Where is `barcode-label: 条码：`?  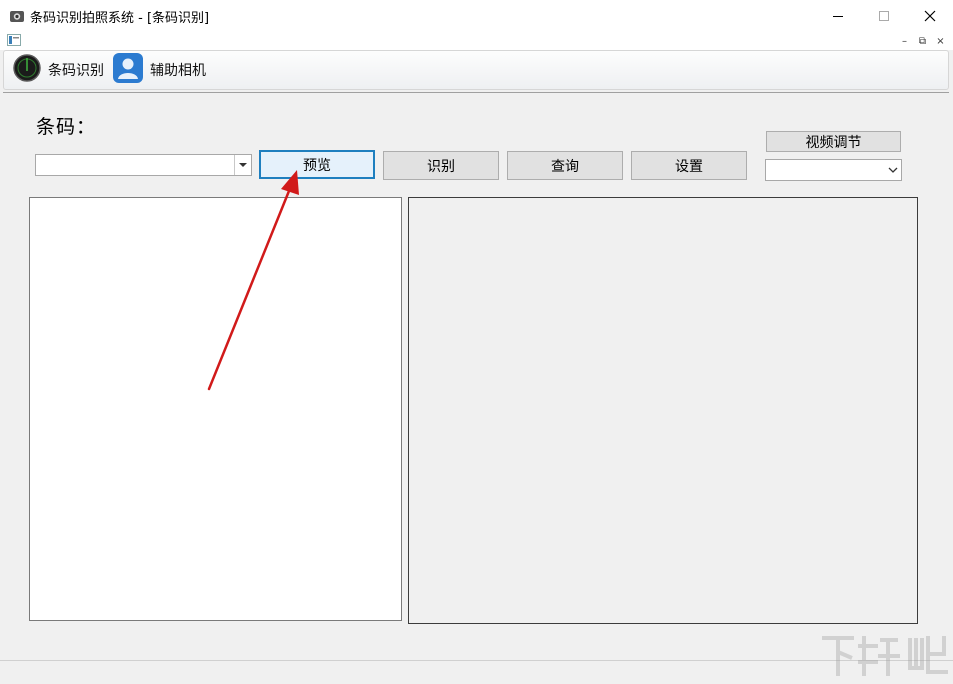 barcode-label: 条码： is located at coordinates (66, 127).